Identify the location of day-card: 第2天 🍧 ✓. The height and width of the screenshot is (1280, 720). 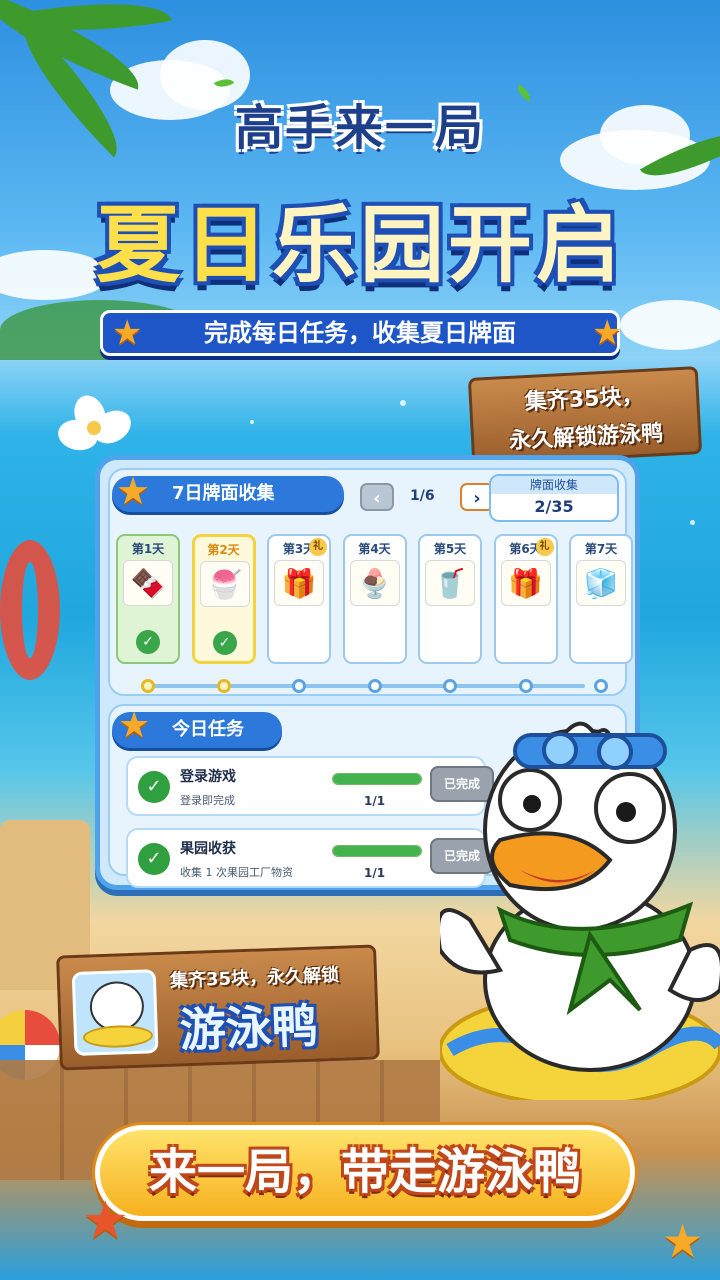
(223, 599).